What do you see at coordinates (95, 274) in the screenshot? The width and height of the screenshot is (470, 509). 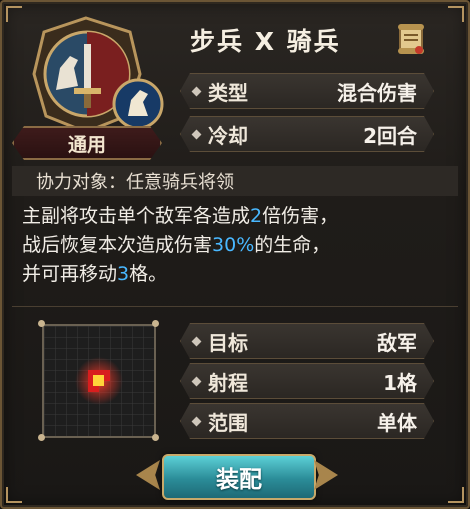 I see `desc-line-3: 并可再移动3格。` at bounding box center [95, 274].